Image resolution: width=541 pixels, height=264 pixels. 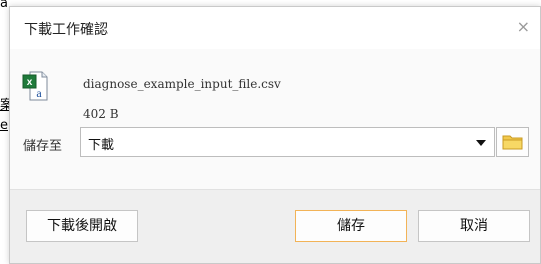 I want to click on file-name: diagnose_example_input_file.csv, so click(x=182, y=84).